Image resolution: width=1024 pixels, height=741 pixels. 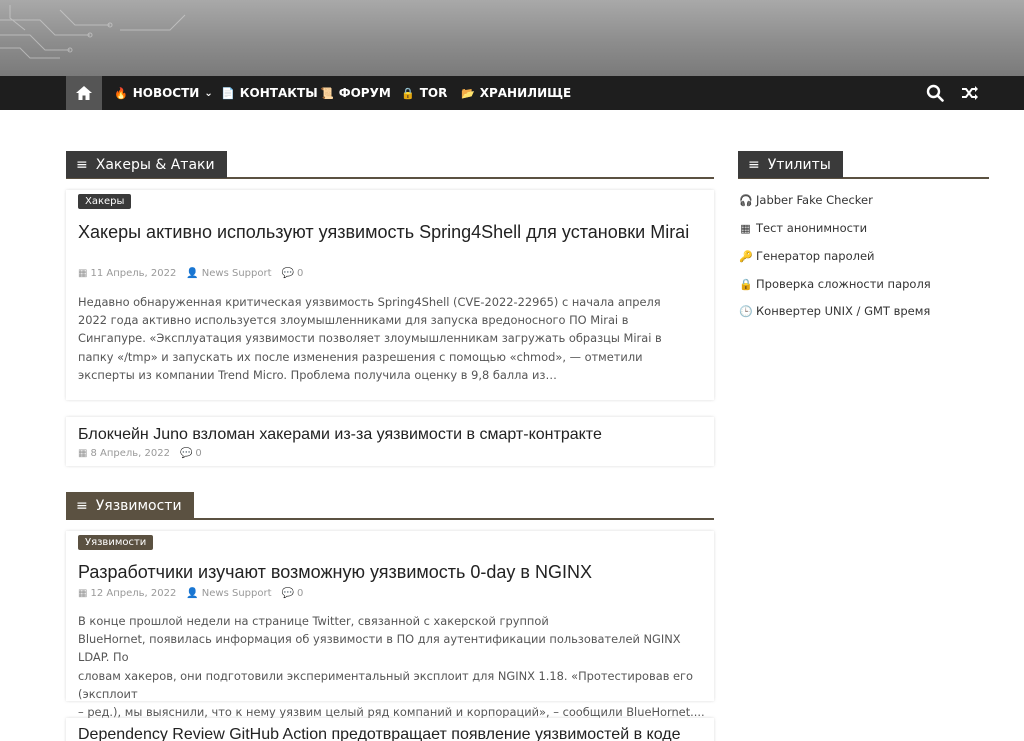 I want to click on sidebar-link-label: Jabber Fake Checker, so click(x=814, y=200).